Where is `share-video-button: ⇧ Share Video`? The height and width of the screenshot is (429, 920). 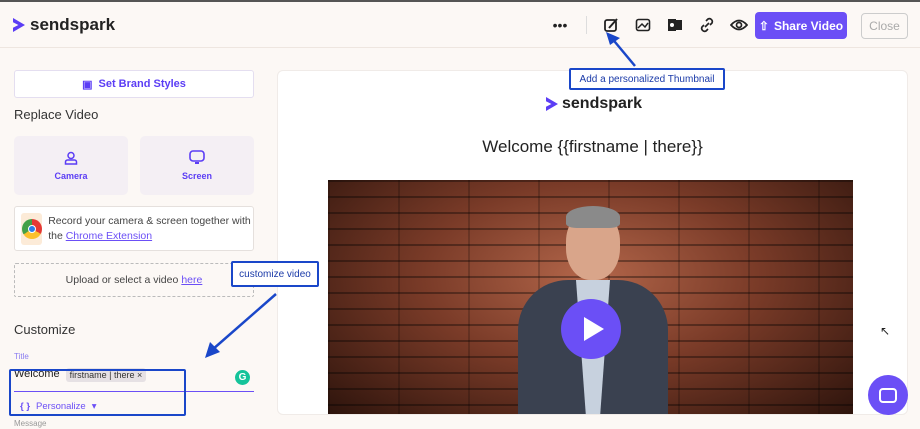
share-video-button: ⇧ Share Video is located at coordinates (801, 25).